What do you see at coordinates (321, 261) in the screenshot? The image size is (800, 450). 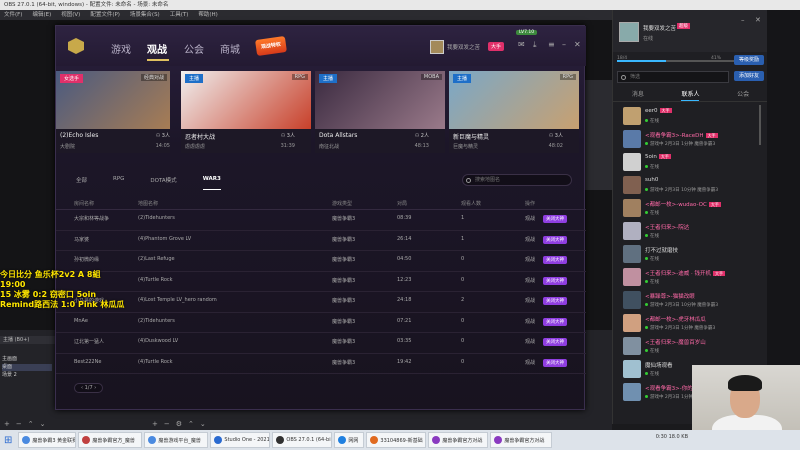 I see `table-row: 孙初微的缘 (2)Last Refuge 魔兽争霸3 04:50 0 观战 关闭大神` at bounding box center [321, 261].